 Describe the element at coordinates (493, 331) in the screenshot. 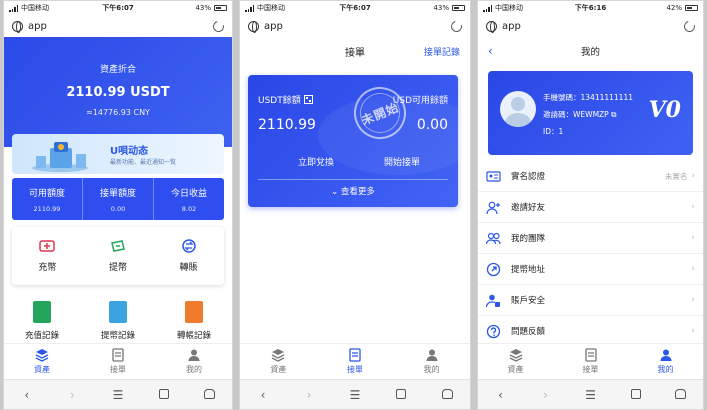

I see `question-icon` at that location.